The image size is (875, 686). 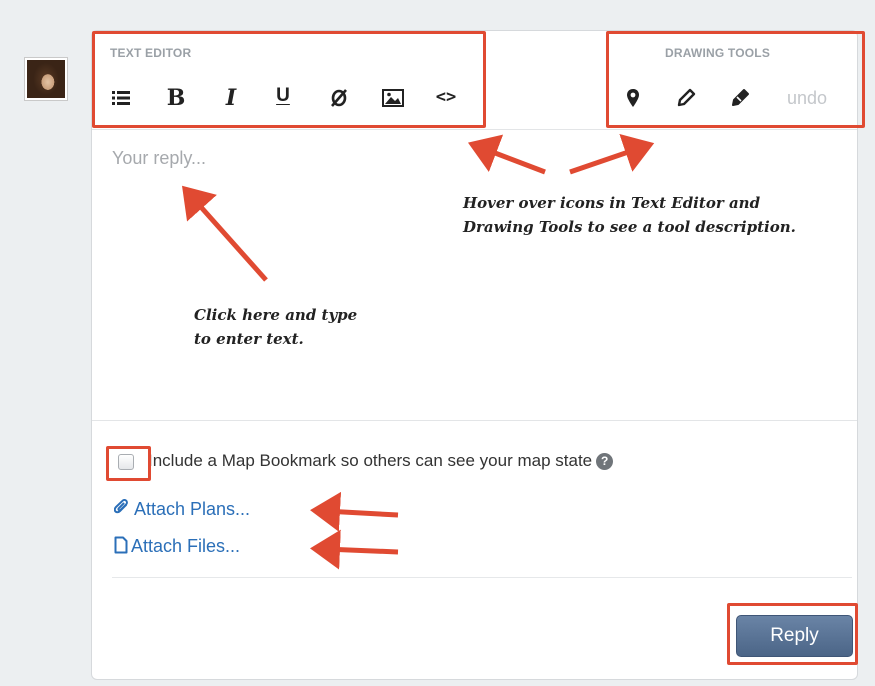 I want to click on arrow-to-text-editor, so click(x=506, y=154).